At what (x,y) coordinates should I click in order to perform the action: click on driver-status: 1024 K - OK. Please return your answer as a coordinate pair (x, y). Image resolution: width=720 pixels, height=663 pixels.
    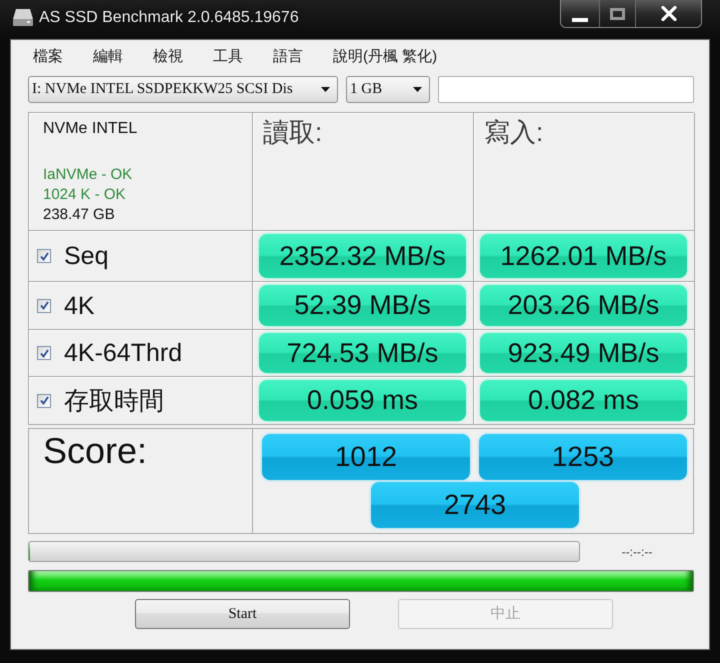
    Looking at the image, I should click on (84, 195).